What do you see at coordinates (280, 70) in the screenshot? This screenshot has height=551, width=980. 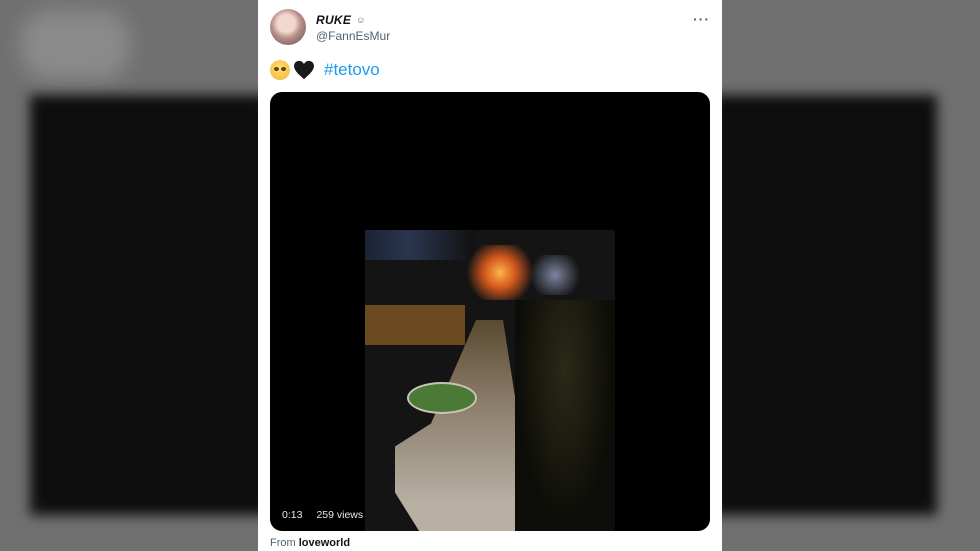 I see `face-emoji-icon` at bounding box center [280, 70].